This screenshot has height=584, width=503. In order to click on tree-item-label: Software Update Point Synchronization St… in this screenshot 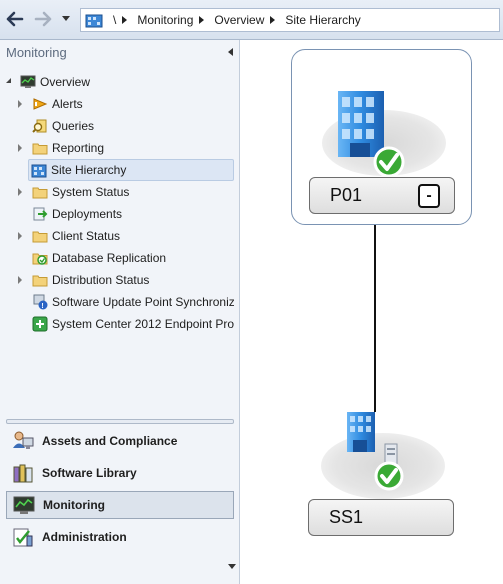, I will do `click(143, 302)`.